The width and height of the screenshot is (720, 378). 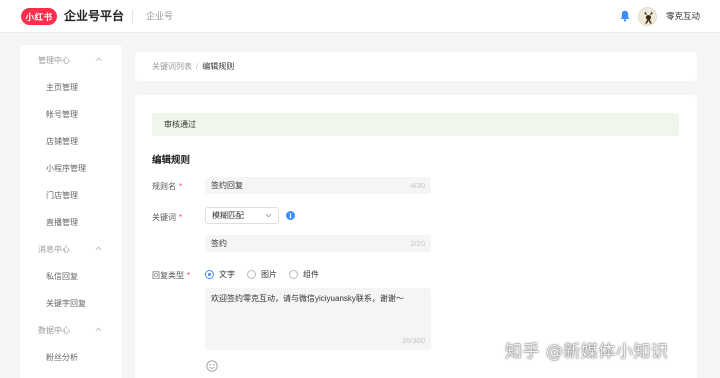 What do you see at coordinates (262, 274) in the screenshot?
I see `radio-image: 图片` at bounding box center [262, 274].